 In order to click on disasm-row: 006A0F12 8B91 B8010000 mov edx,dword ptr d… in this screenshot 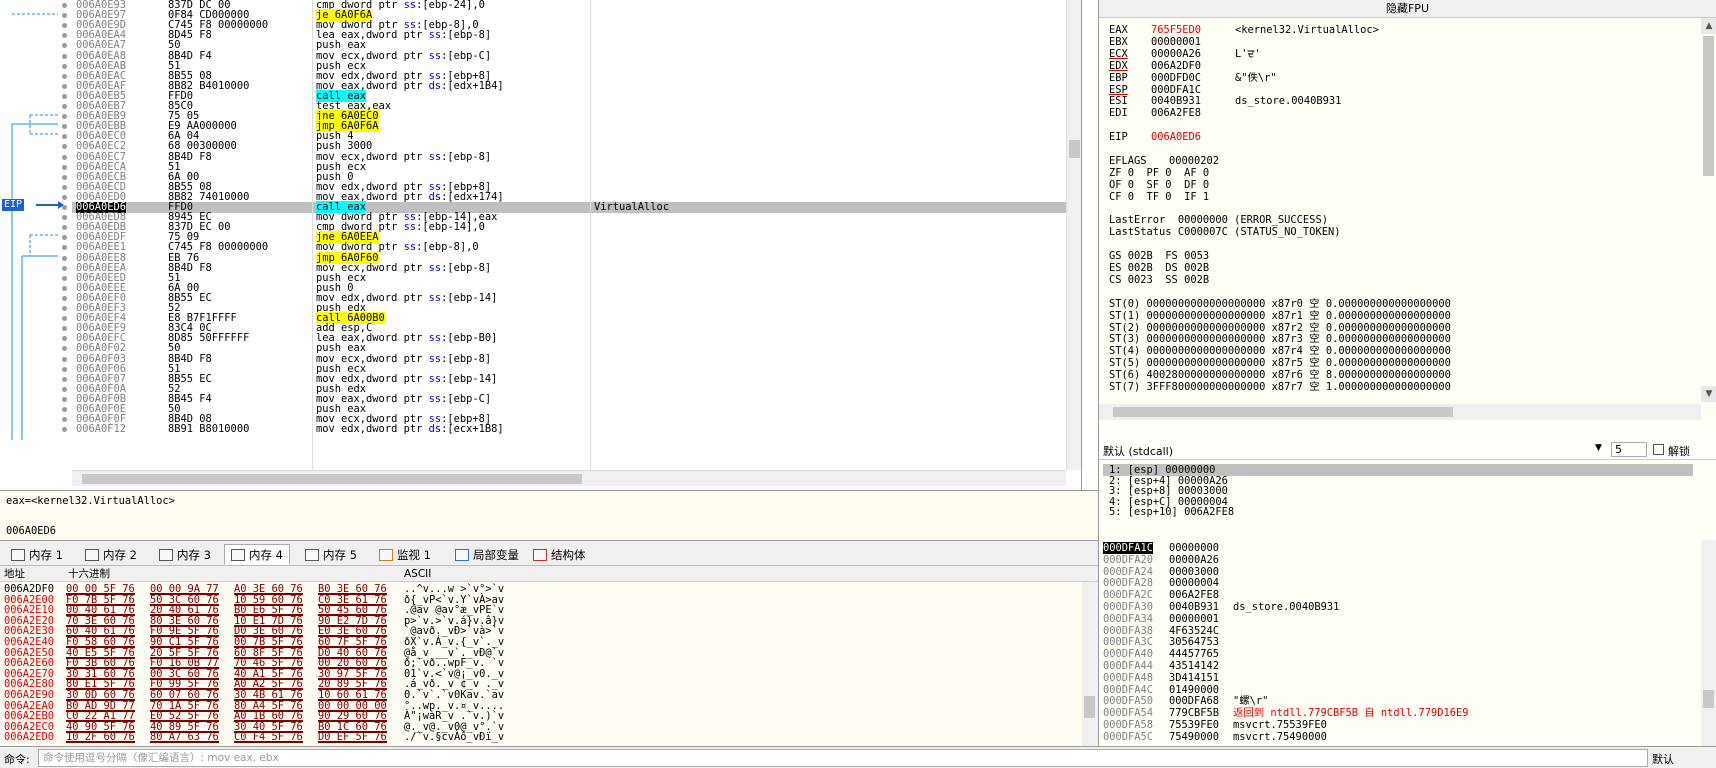, I will do `click(576, 429)`.